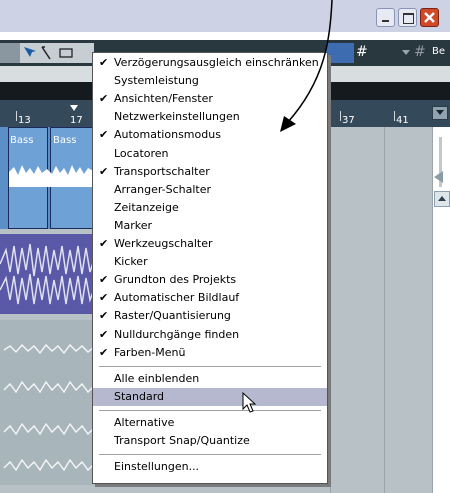  Describe the element at coordinates (141, 153) in the screenshot. I see `menu-item-label: Locatoren` at that location.